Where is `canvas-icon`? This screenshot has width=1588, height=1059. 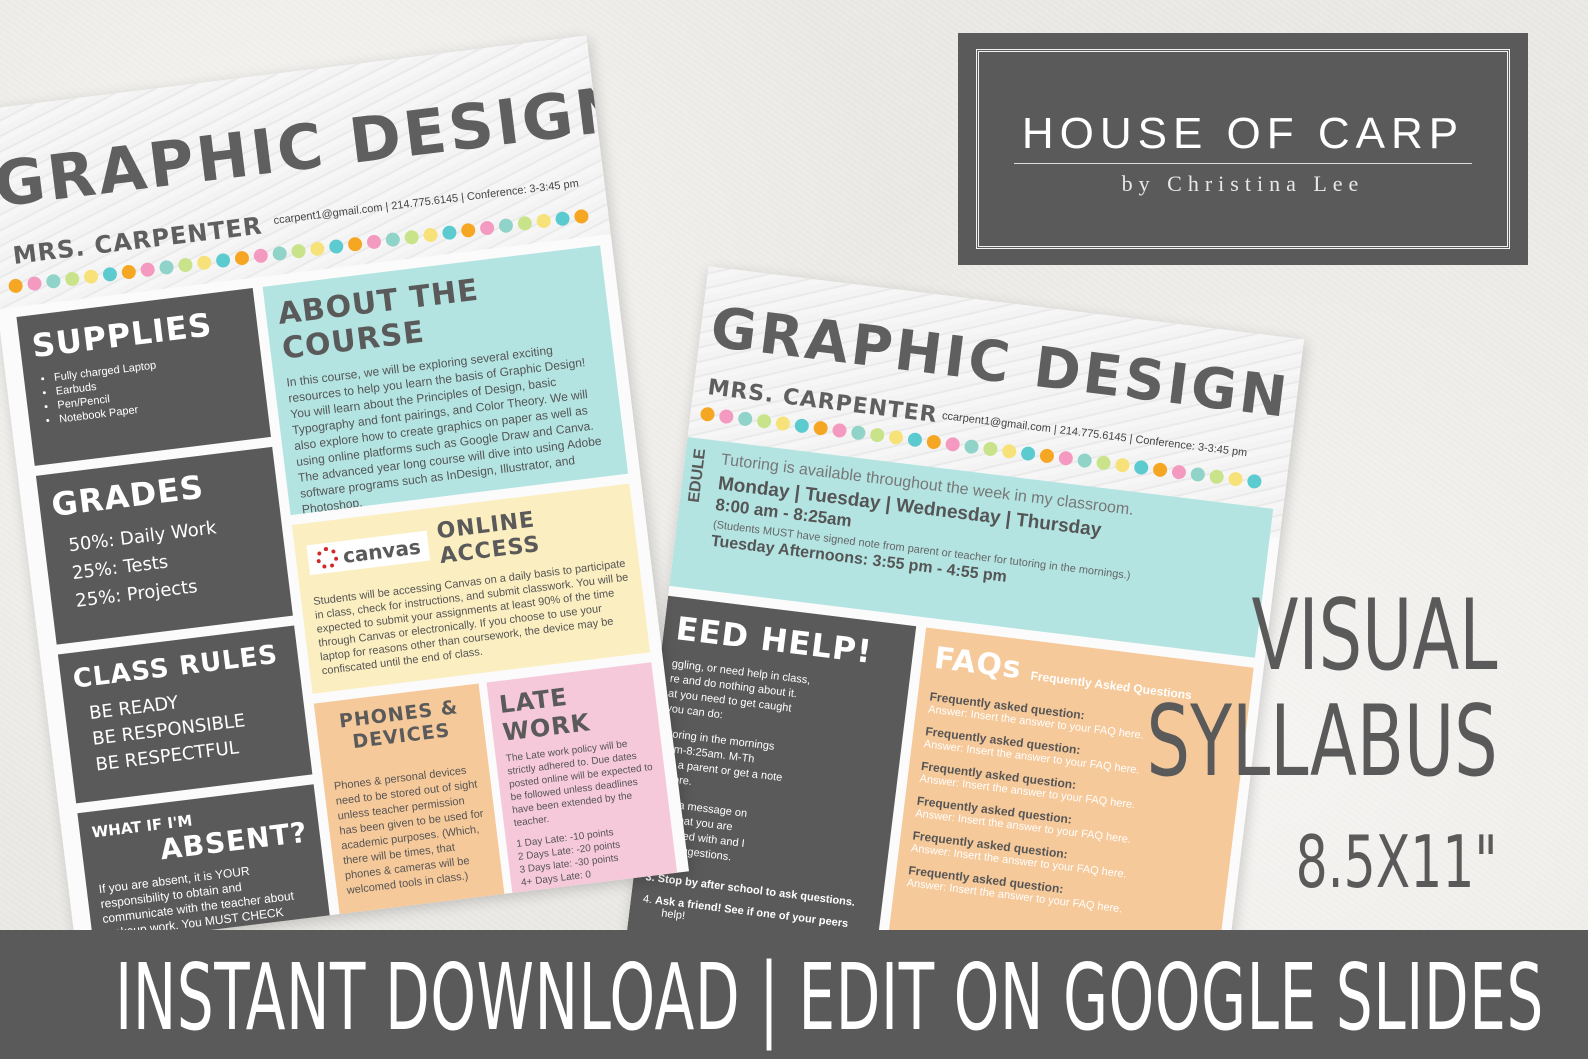 canvas-icon is located at coordinates (327, 558).